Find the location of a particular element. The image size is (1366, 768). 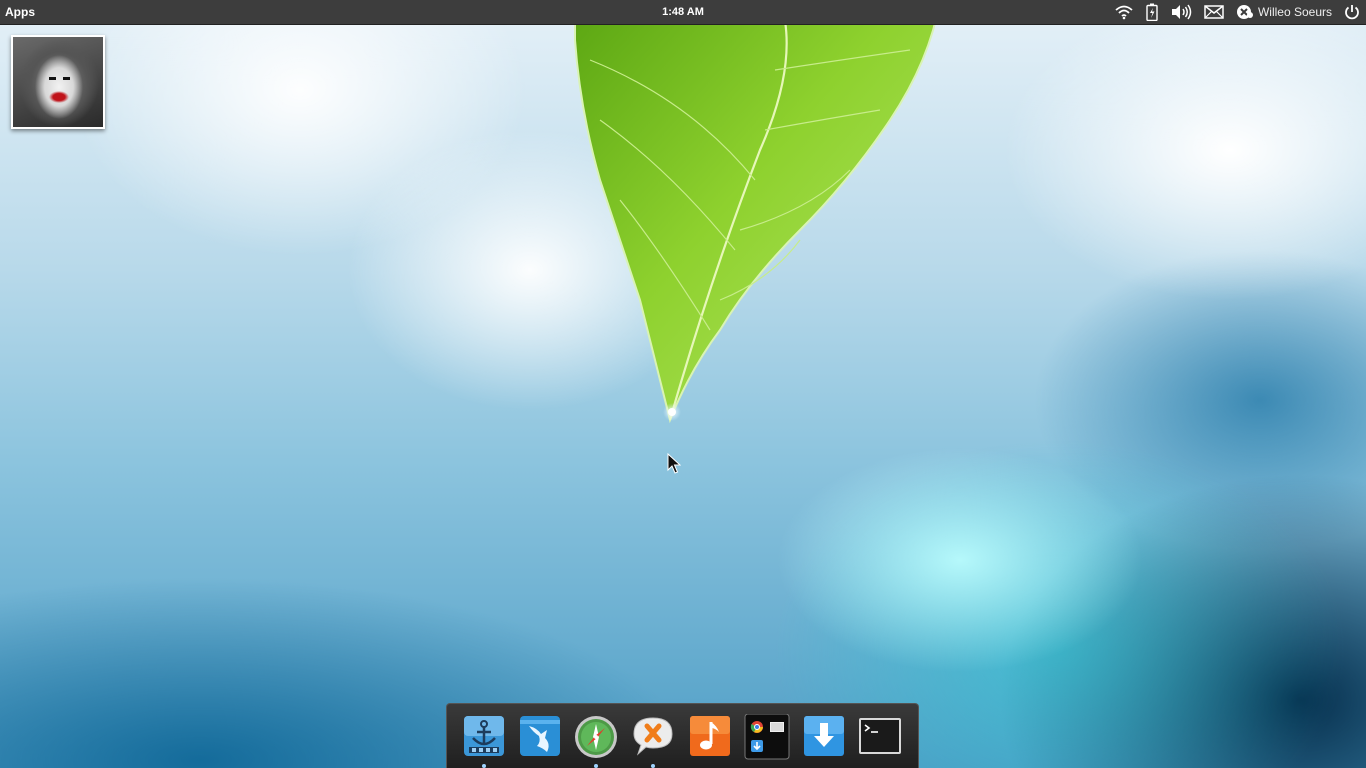

album-cover-eye-right is located at coordinates (66, 78).